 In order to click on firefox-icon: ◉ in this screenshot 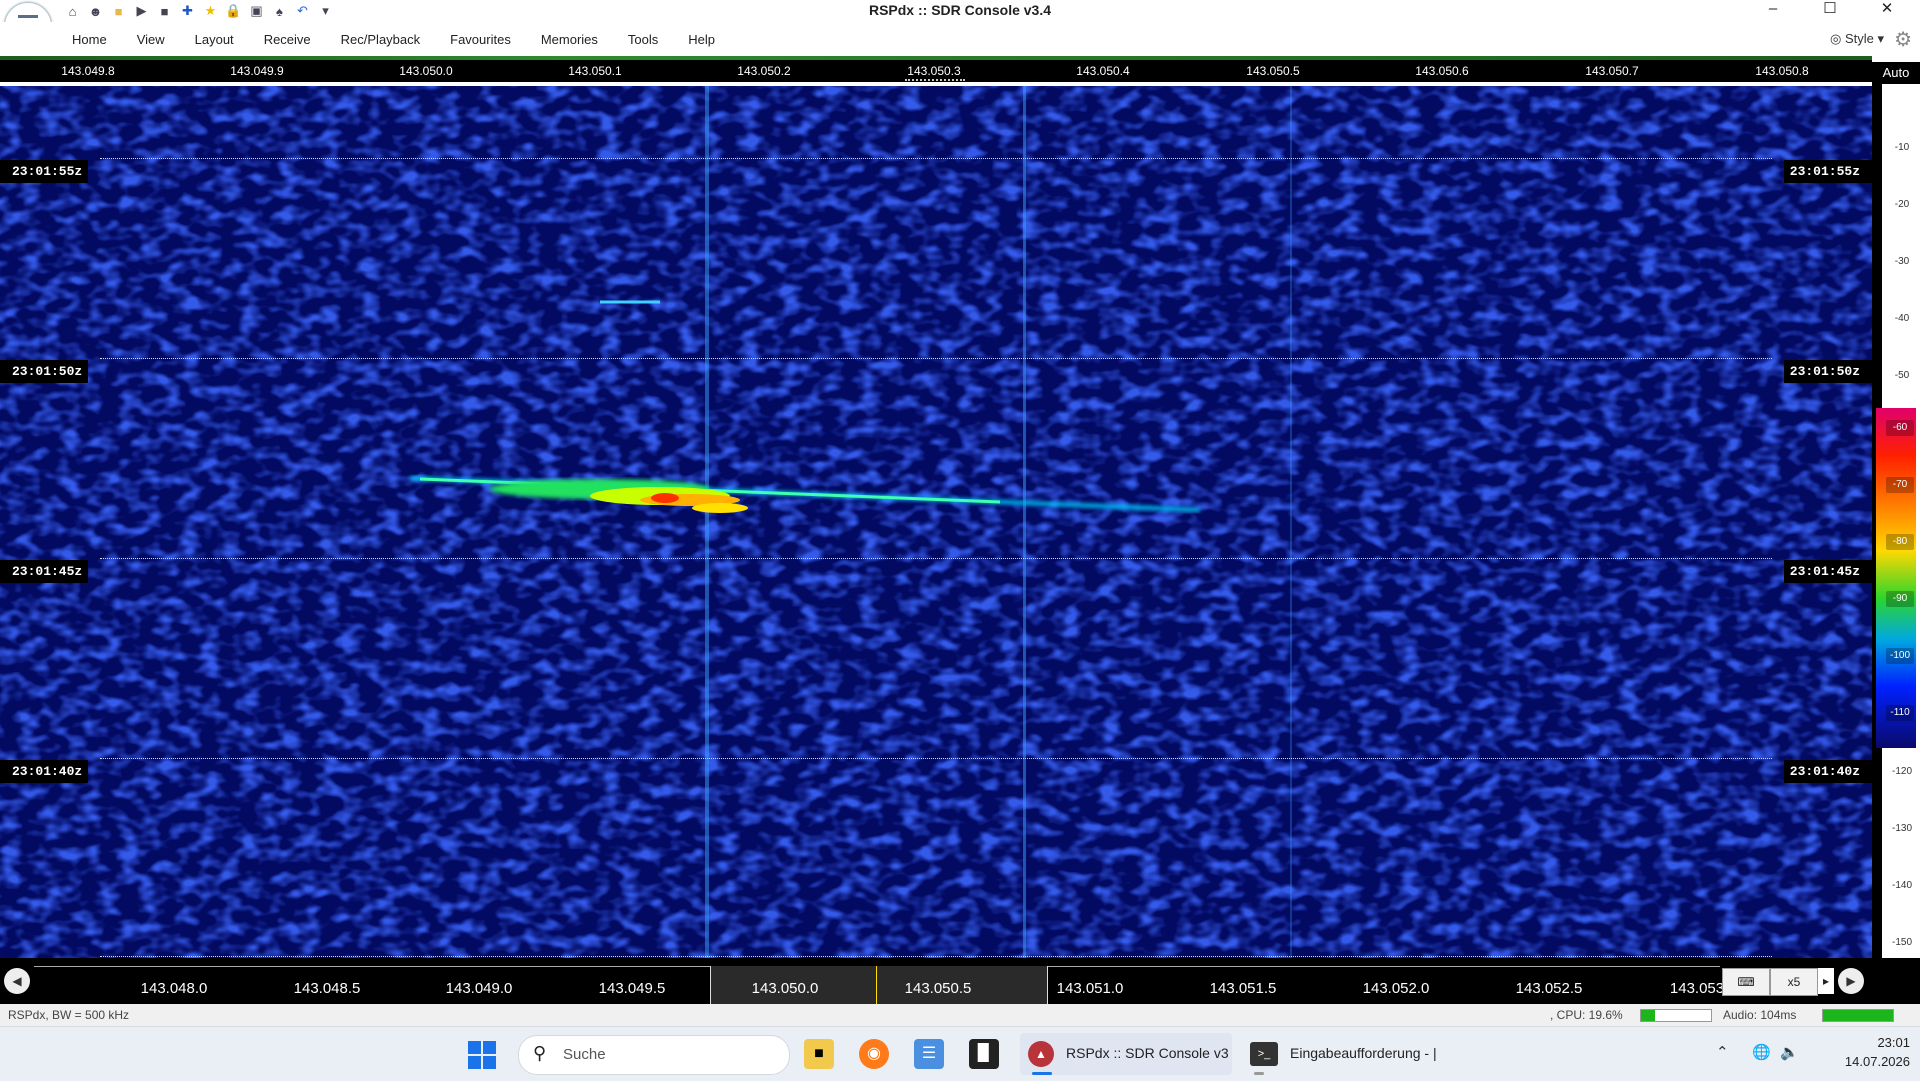, I will do `click(874, 1054)`.